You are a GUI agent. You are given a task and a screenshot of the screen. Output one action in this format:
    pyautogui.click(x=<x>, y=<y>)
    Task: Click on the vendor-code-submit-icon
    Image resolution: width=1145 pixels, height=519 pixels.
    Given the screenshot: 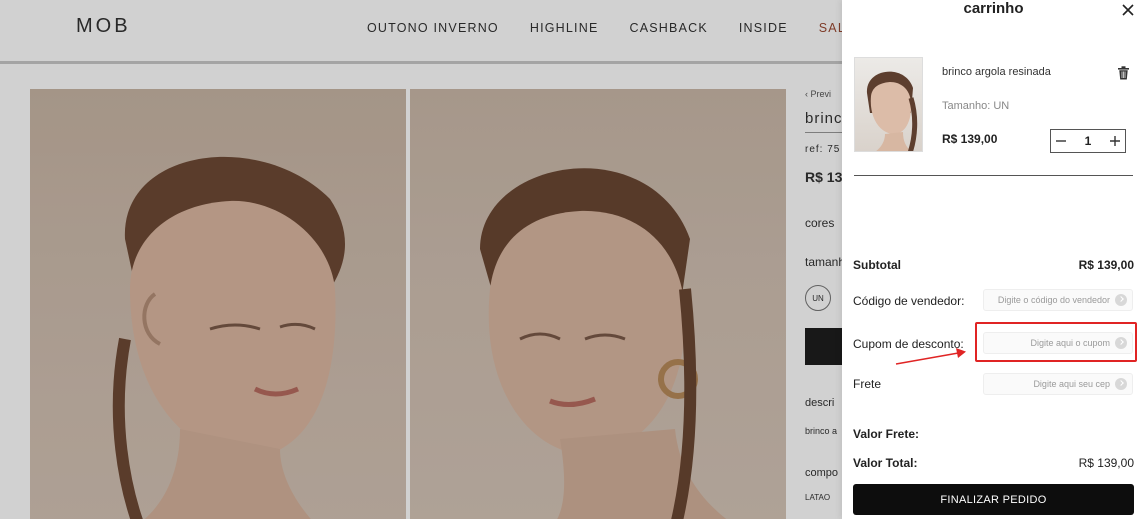 What is the action you would take?
    pyautogui.click(x=1121, y=300)
    